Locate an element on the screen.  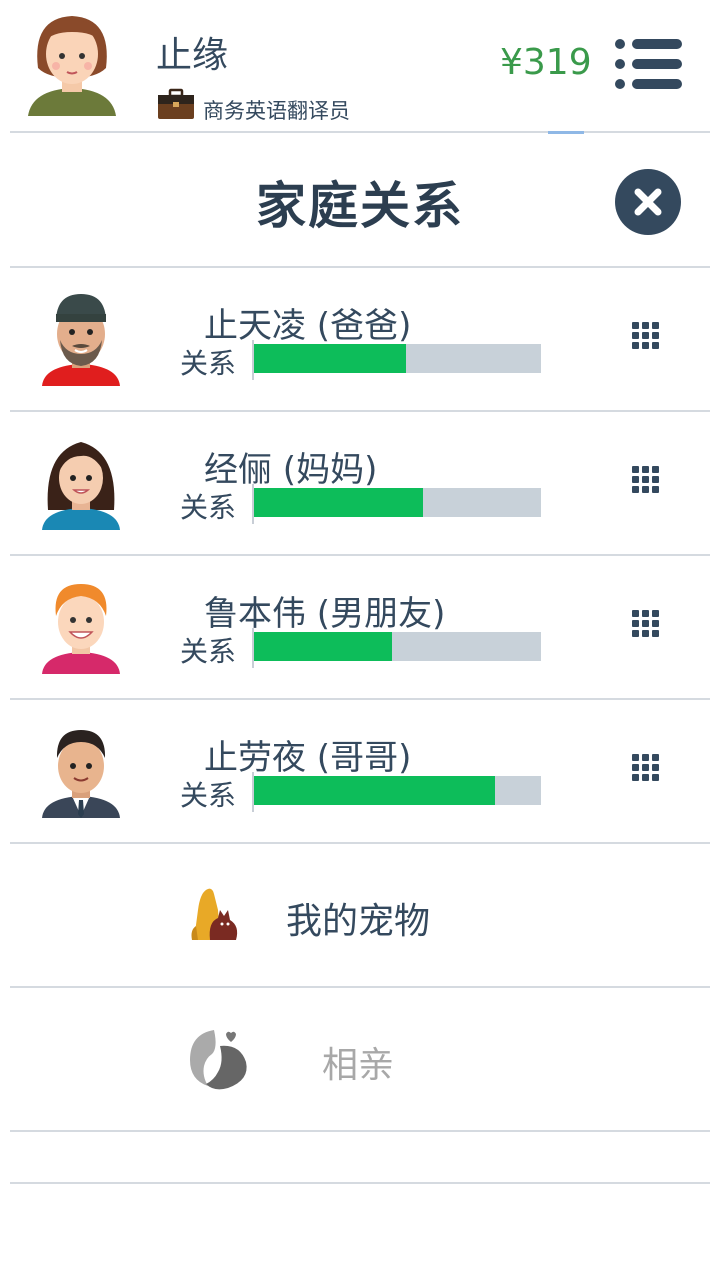
list-menu-icon is located at coordinates (648, 64).